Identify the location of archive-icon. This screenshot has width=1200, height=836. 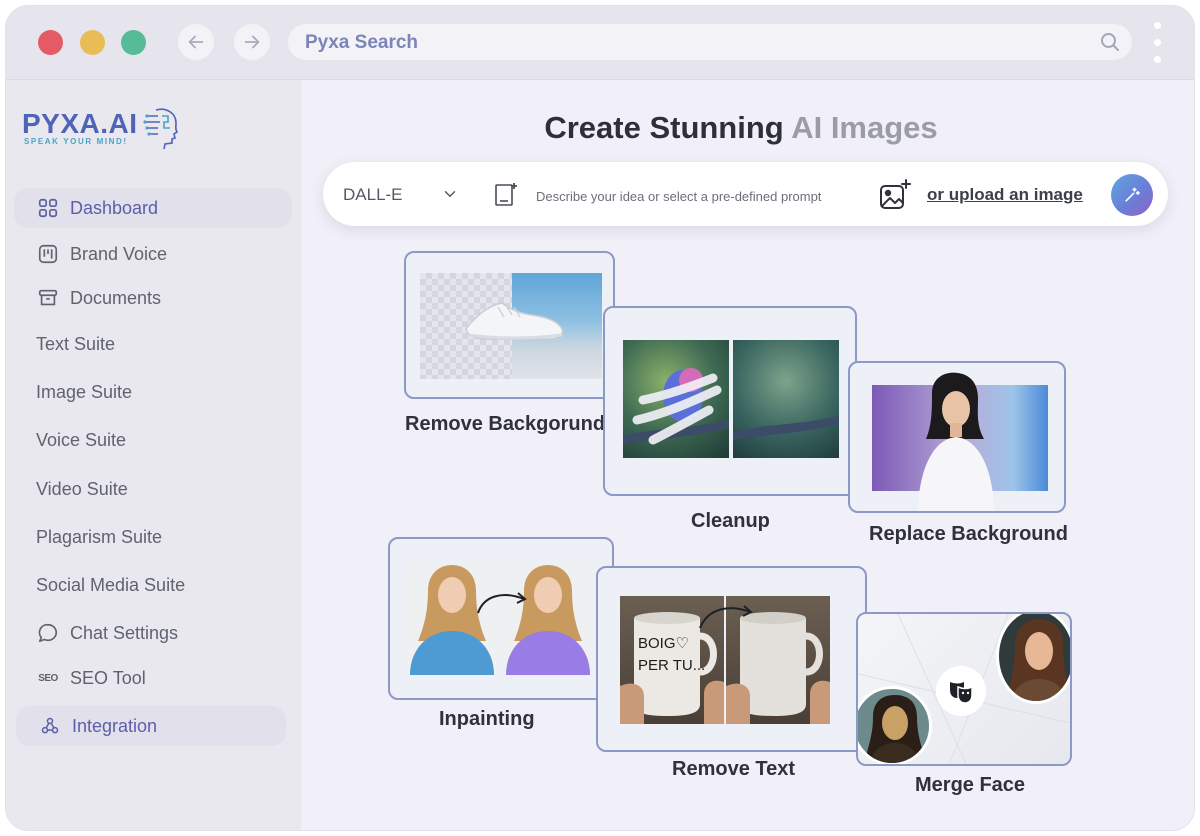
(48, 298).